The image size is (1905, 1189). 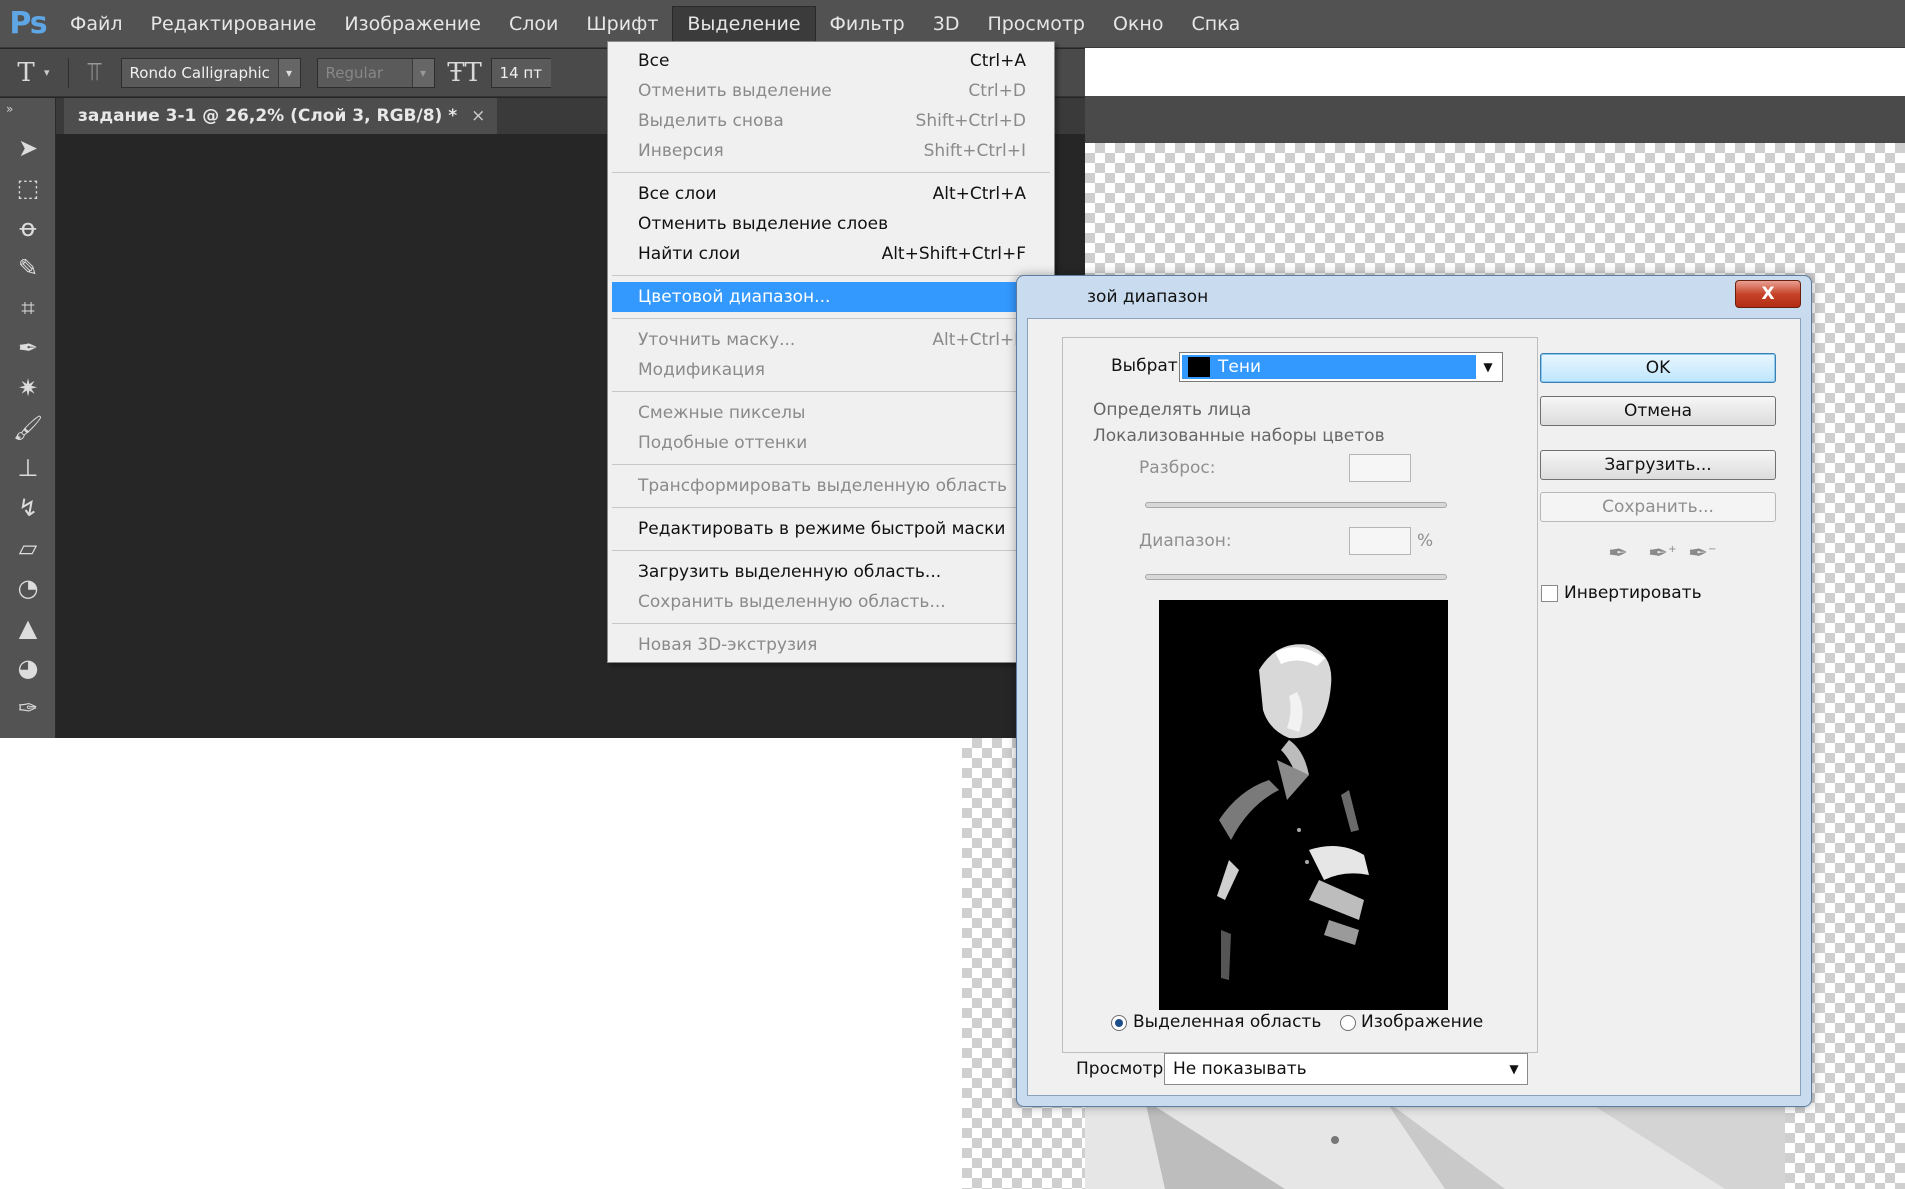 What do you see at coordinates (234, 24) in the screenshot?
I see `menu-item: Редактирование` at bounding box center [234, 24].